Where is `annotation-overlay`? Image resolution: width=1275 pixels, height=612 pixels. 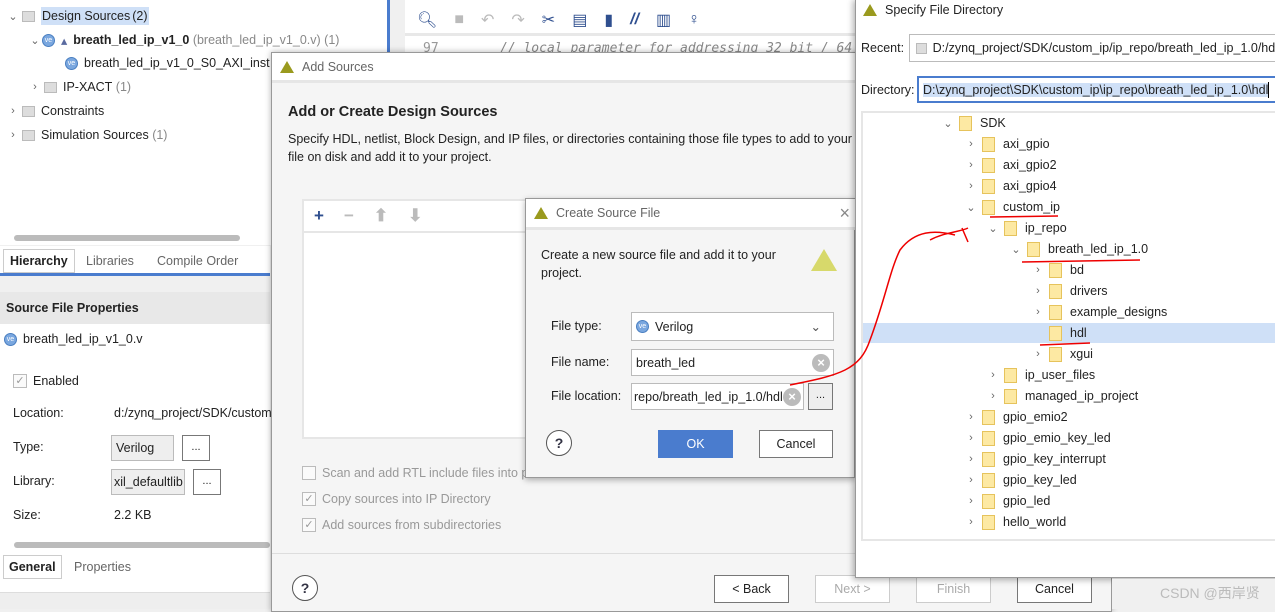 annotation-overlay is located at coordinates (965, 300).